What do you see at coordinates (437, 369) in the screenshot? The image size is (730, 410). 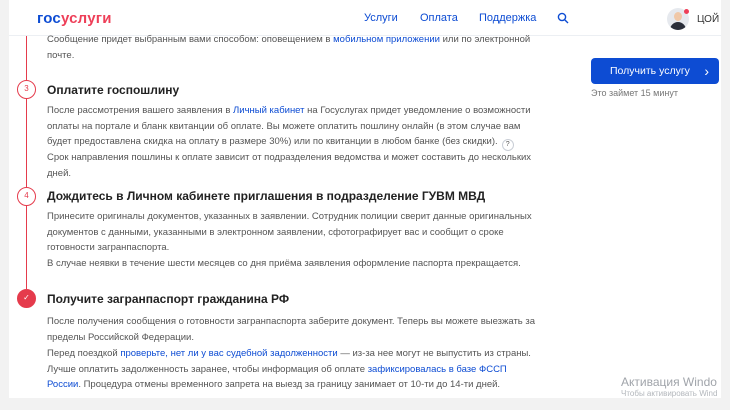 I see `fssp-link: зафиксировалась в базе ФССП` at bounding box center [437, 369].